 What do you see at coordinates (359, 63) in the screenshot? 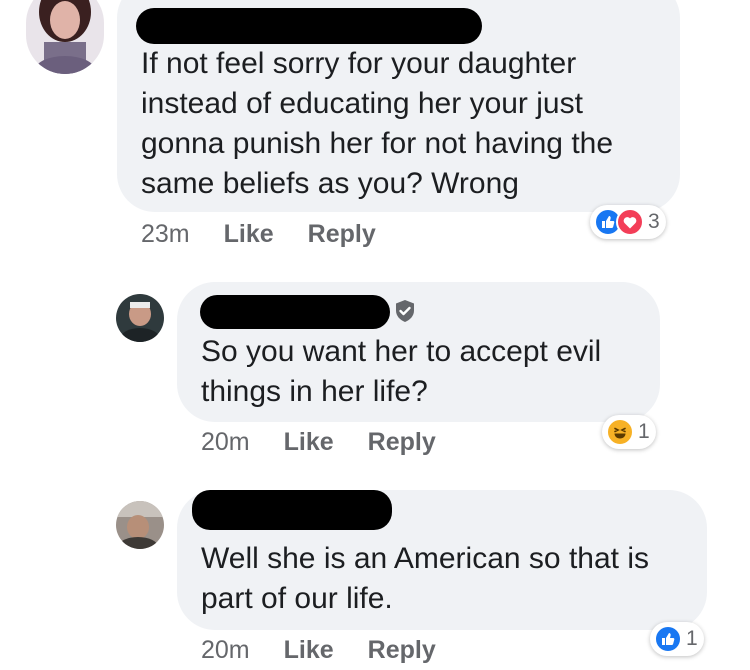
I see `comment-line: If not feel sorry for your daughter` at bounding box center [359, 63].